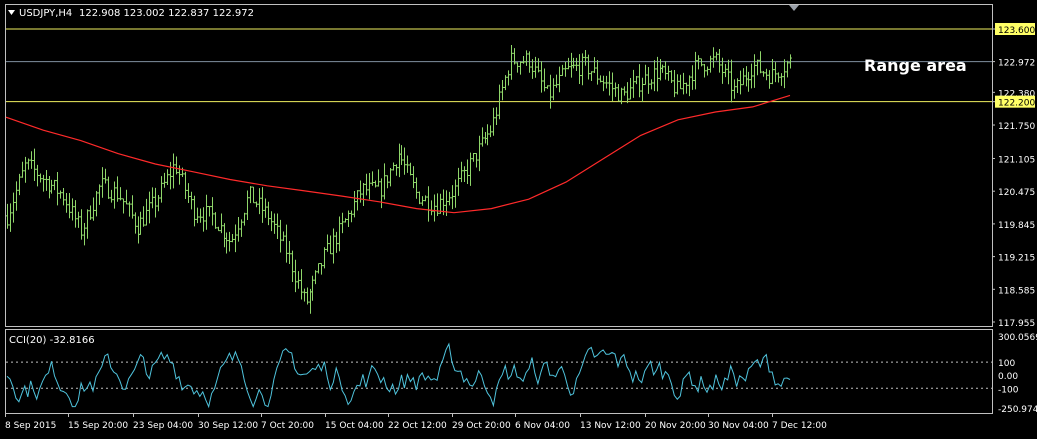 The image size is (1037, 439). Describe the element at coordinates (228, 426) in the screenshot. I see `time-axis-label: 30 Sep 12:00` at that location.